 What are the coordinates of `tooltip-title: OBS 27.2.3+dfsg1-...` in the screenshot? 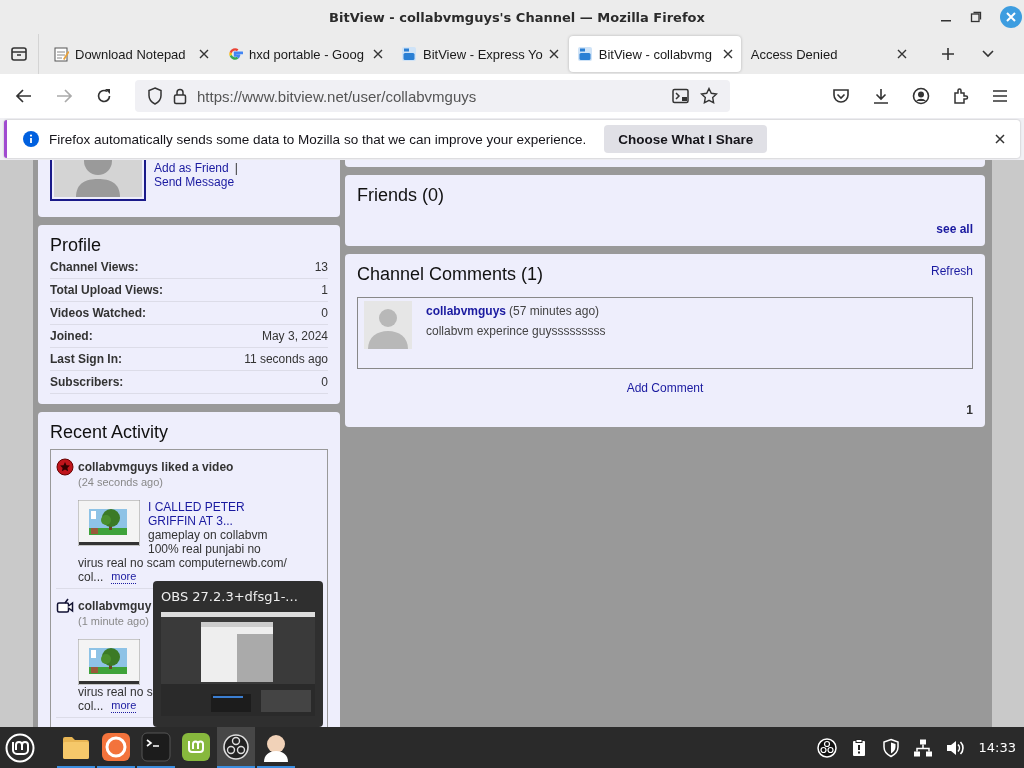 It's located at (230, 596).